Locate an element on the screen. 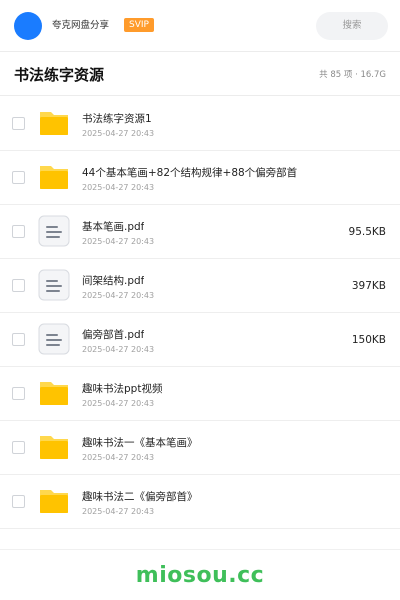  file-size: 397KB is located at coordinates (368, 286).